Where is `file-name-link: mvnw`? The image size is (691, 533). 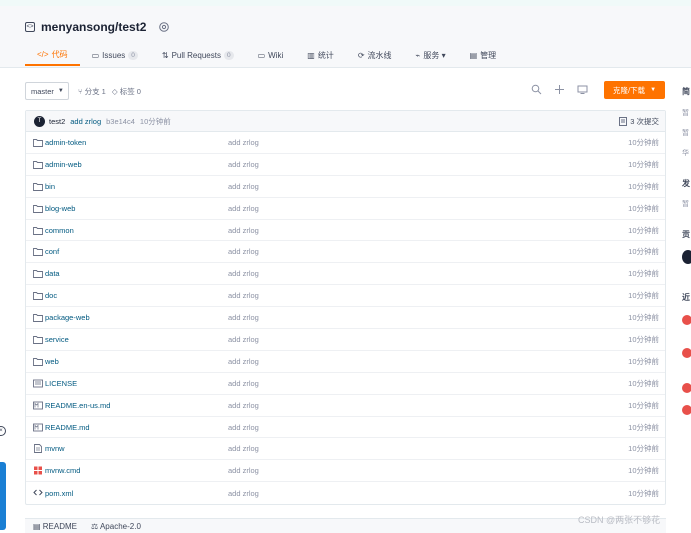 file-name-link: mvnw is located at coordinates (55, 448).